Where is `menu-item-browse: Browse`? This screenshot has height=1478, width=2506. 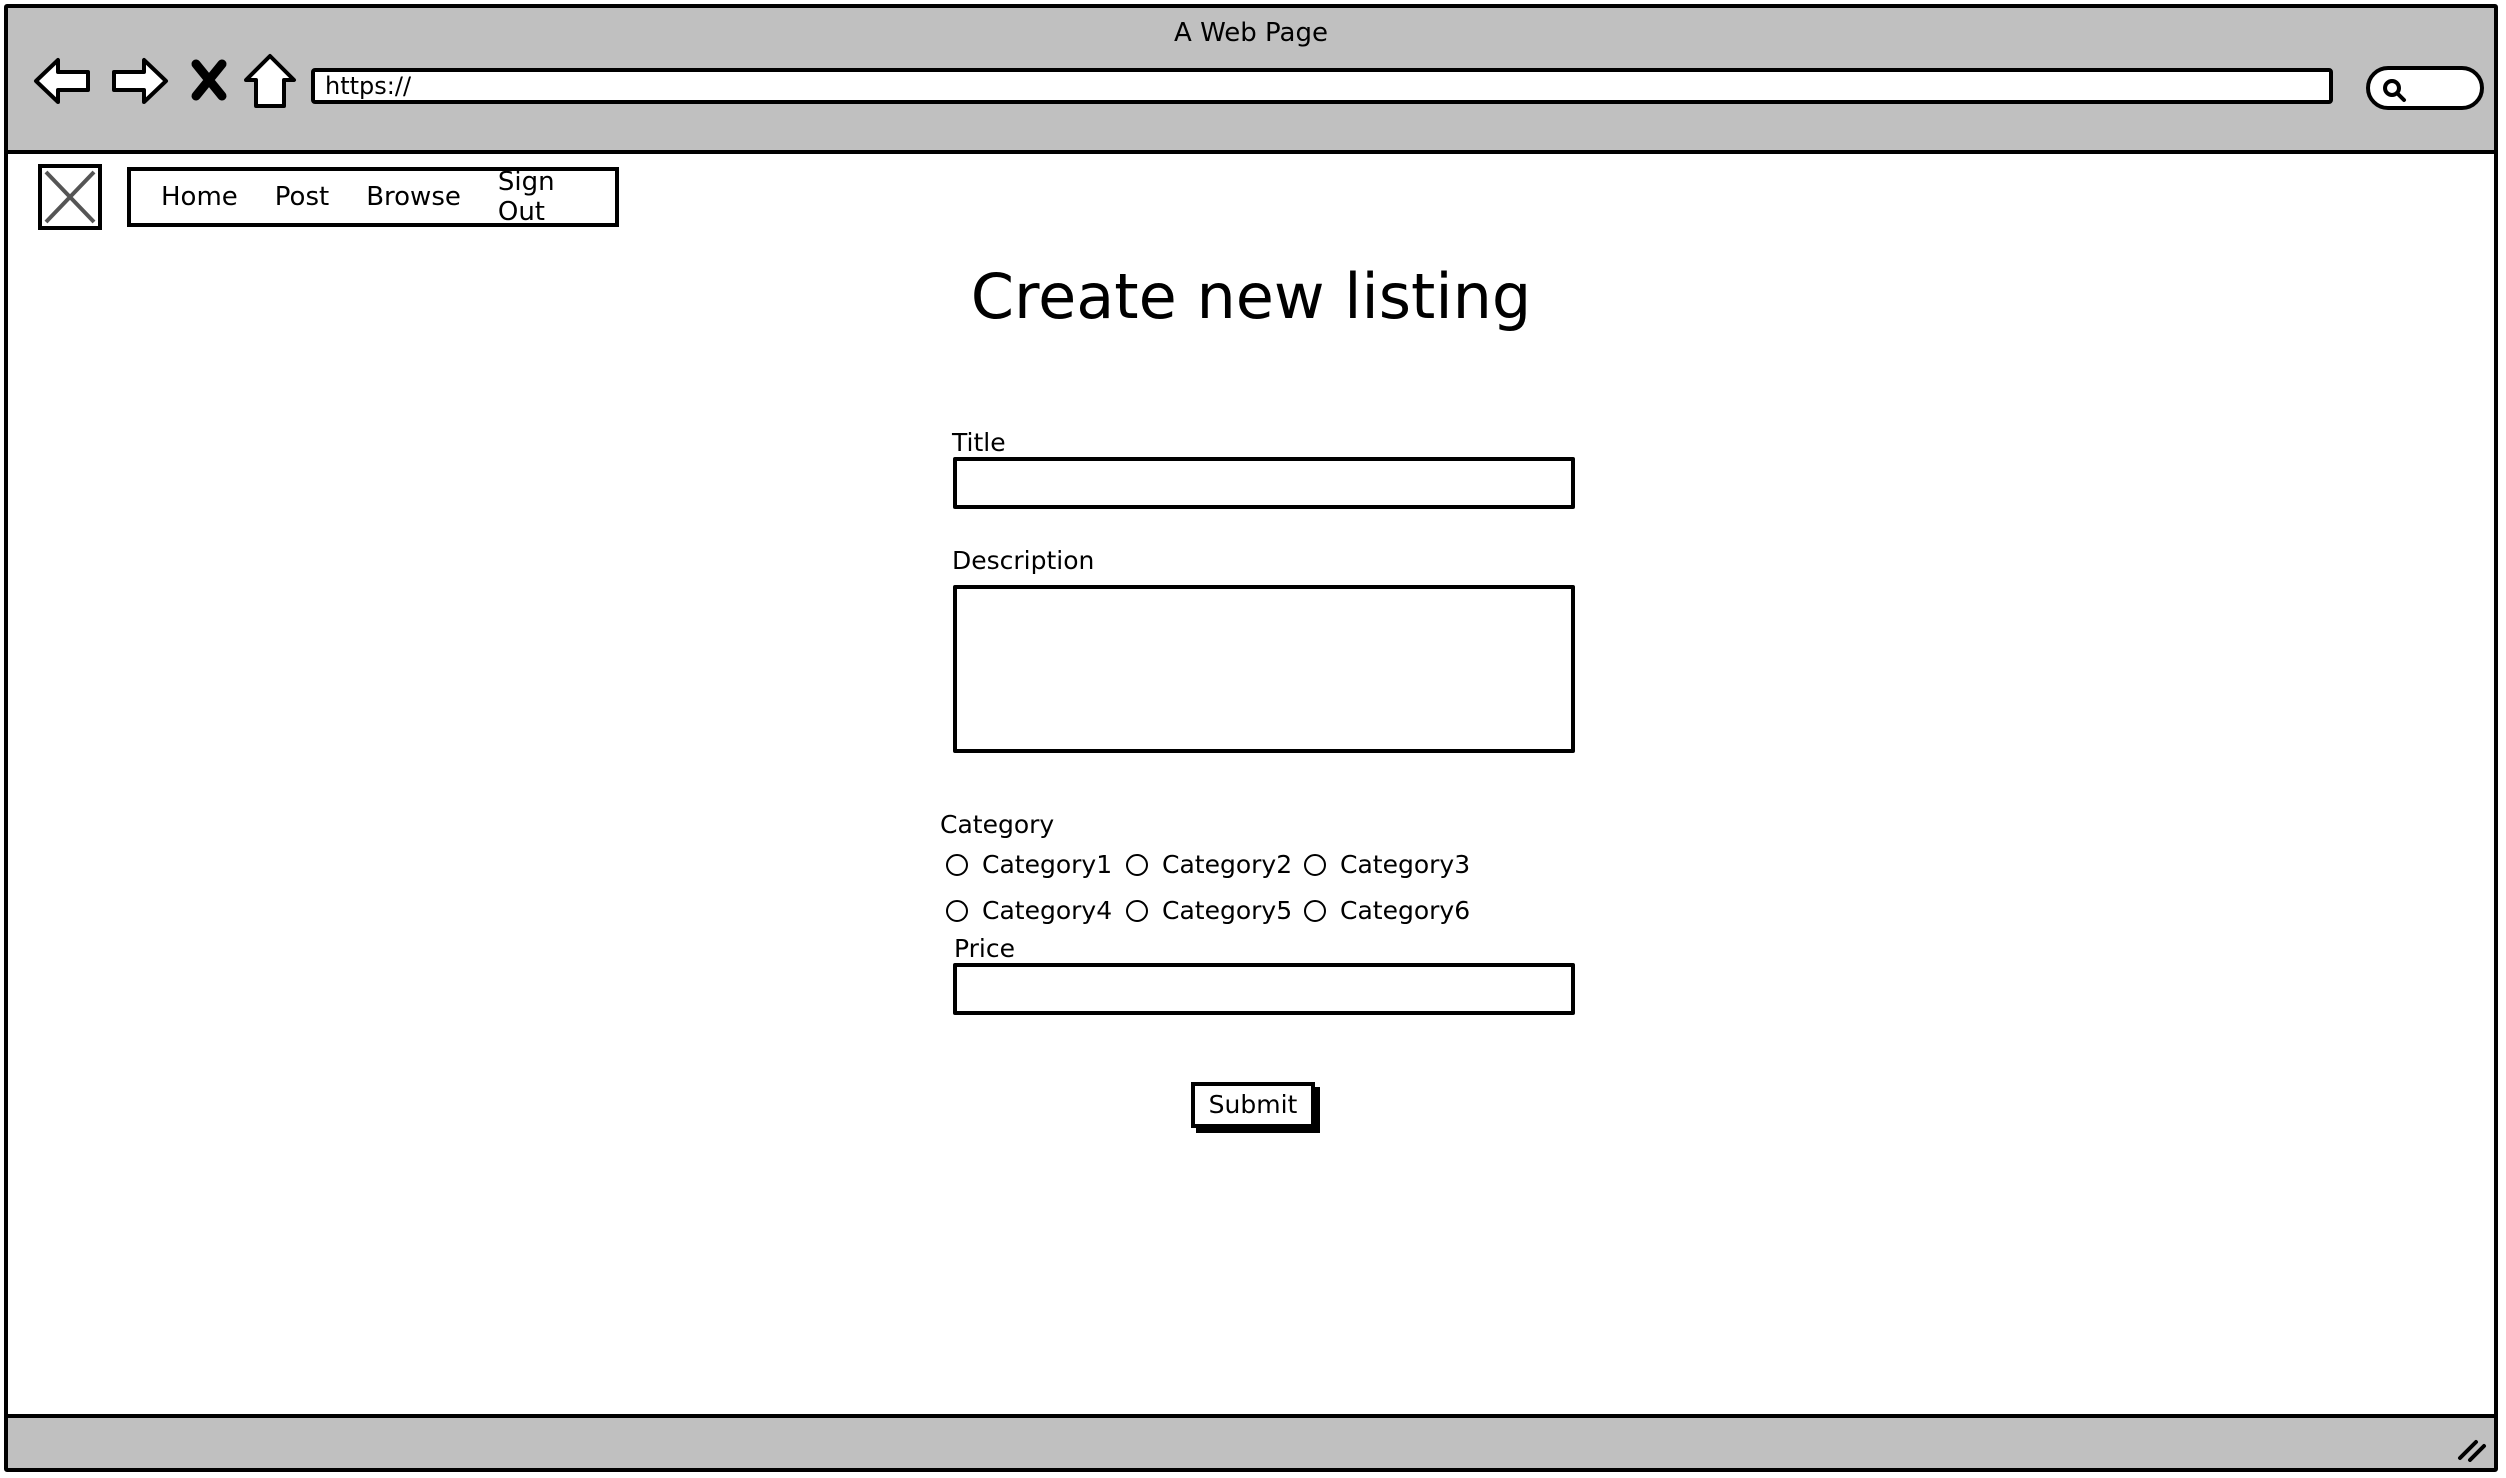 menu-item-browse: Browse is located at coordinates (413, 197).